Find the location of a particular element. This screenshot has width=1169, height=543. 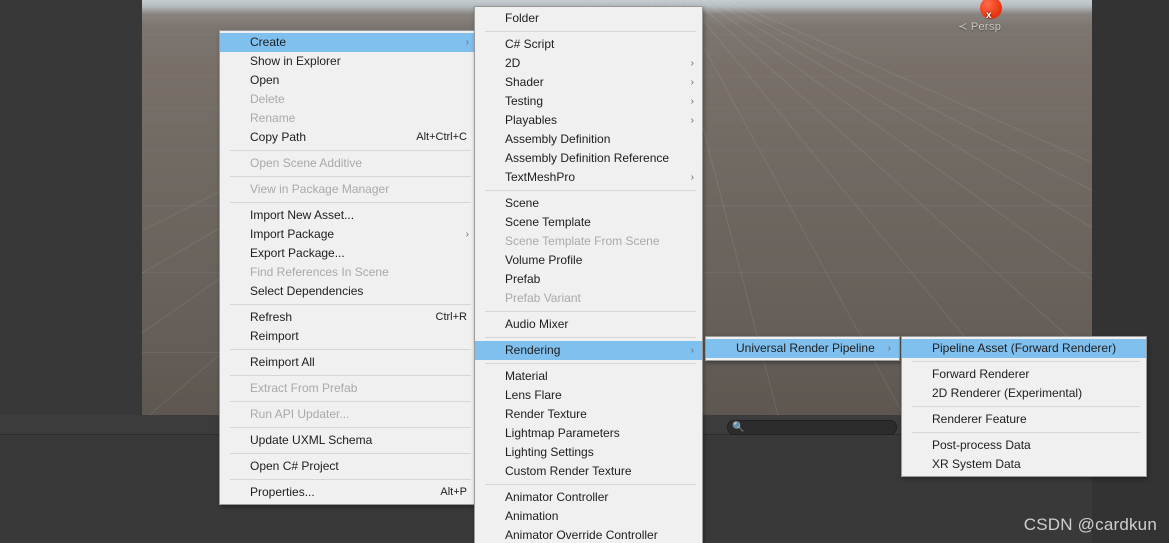

menu-item-label: Rendering is located at coordinates (533, 350).